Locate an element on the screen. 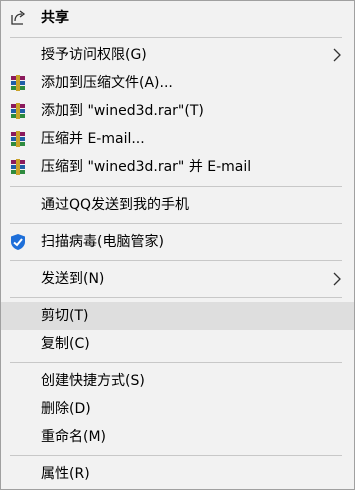 This screenshot has width=355, height=490. menu-item-label: 复制(C) is located at coordinates (65, 344).